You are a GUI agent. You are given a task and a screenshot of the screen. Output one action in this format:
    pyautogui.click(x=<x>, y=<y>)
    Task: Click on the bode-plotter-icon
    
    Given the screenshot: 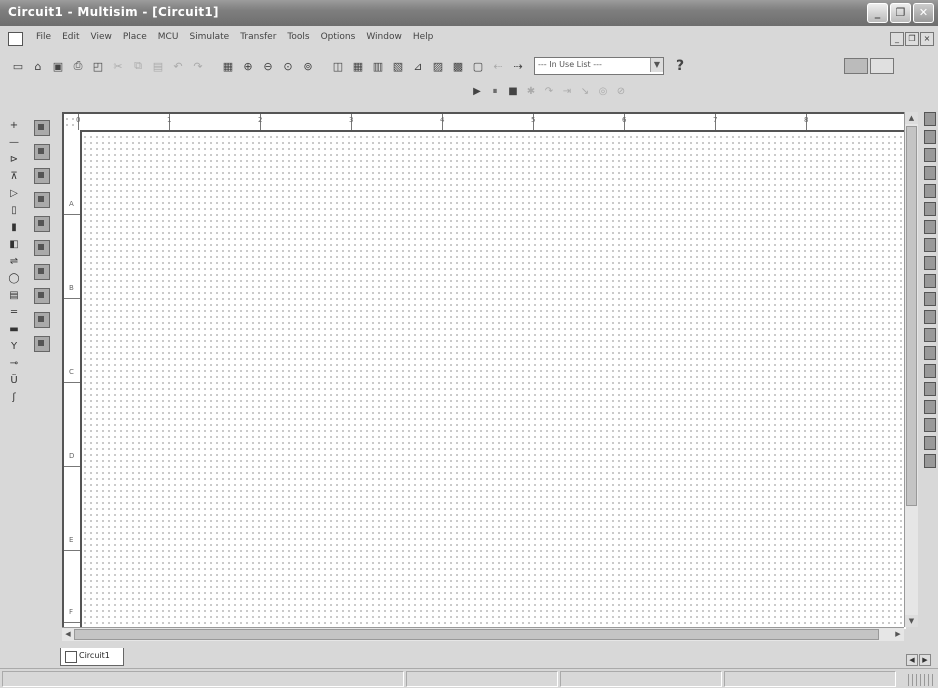 What is the action you would take?
    pyautogui.click(x=930, y=209)
    